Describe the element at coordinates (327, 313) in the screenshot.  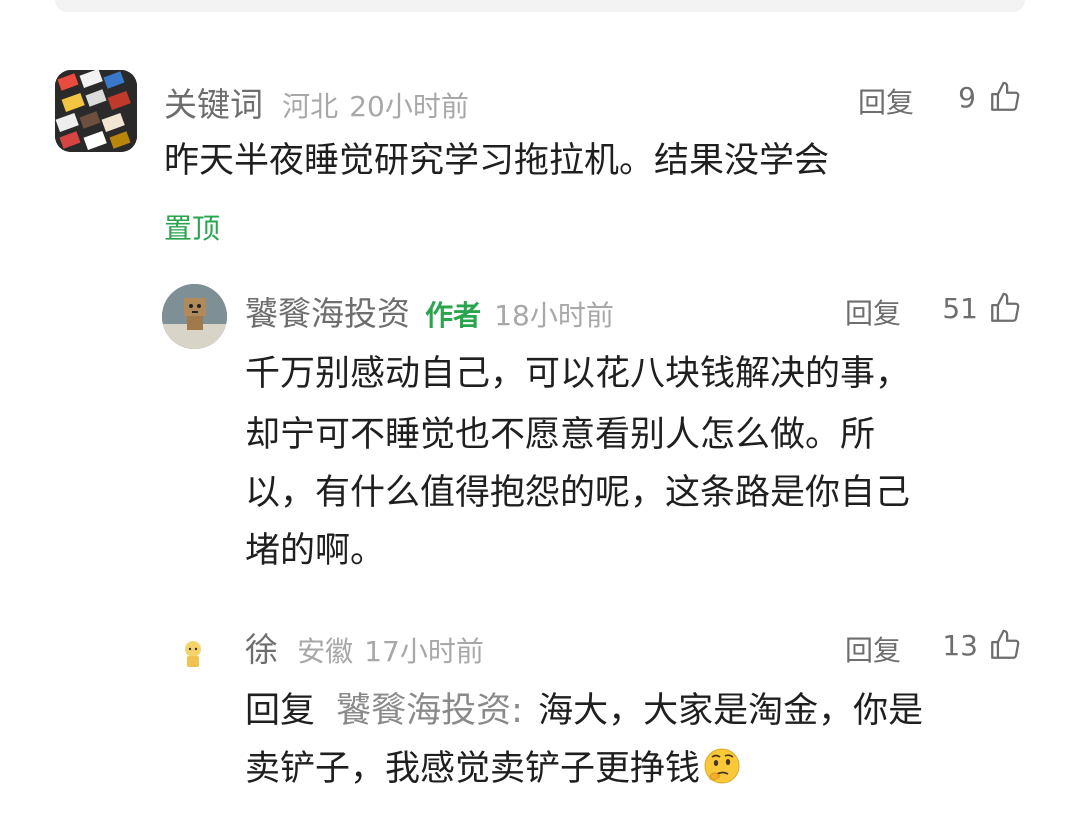
I see `username: 饕餮海投资` at that location.